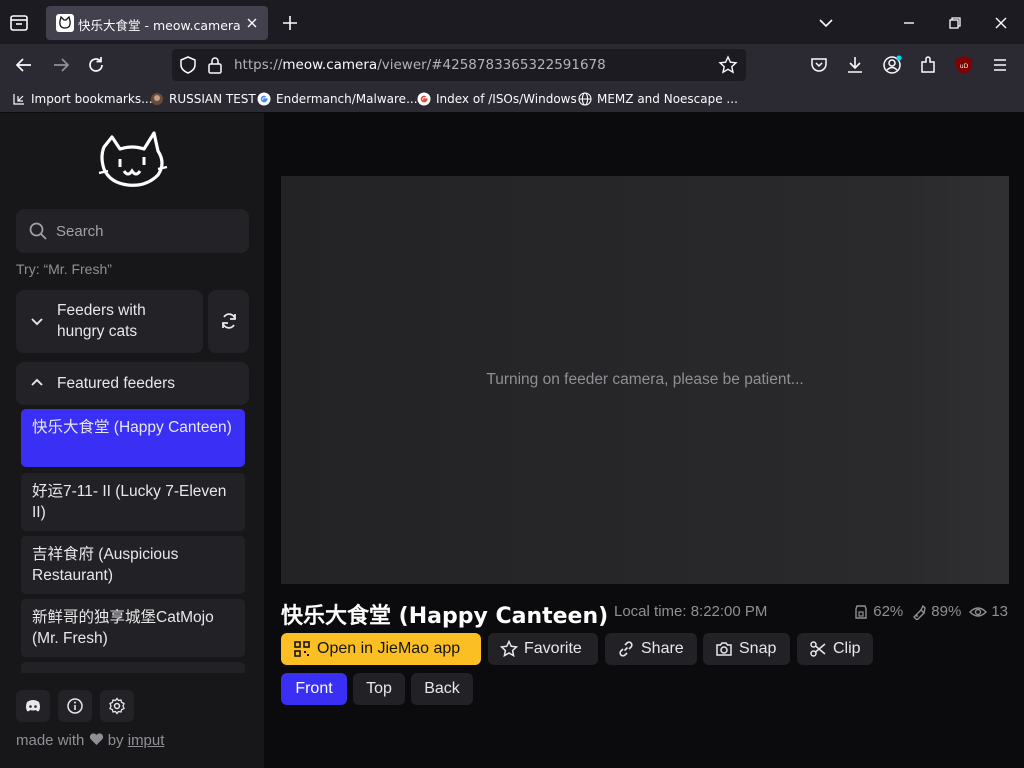 The width and height of the screenshot is (1024, 768). What do you see at coordinates (105, 565) in the screenshot?
I see `feeder-name: 吉祥食府 (Auspicious Restaurant)` at bounding box center [105, 565].